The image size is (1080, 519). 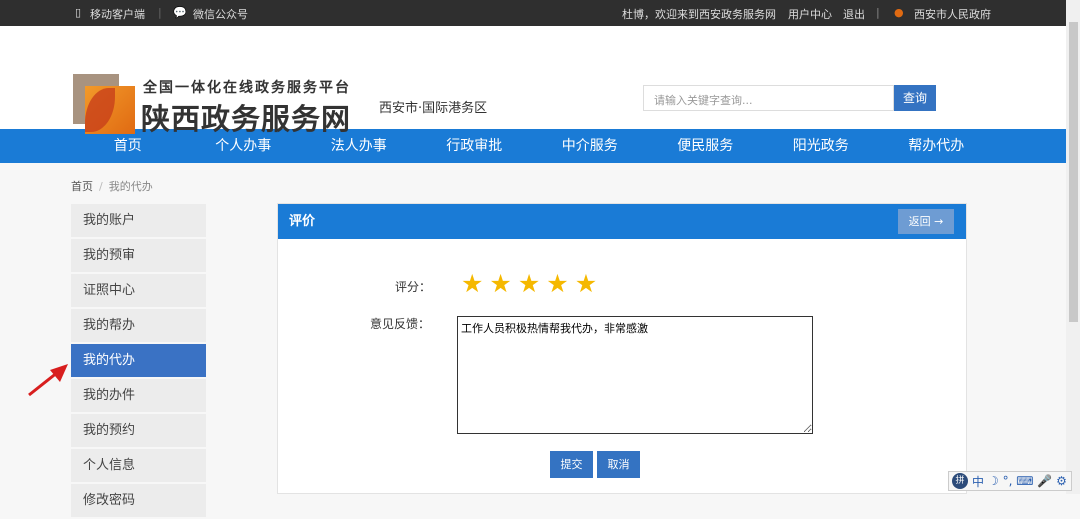 What do you see at coordinates (48, 380) in the screenshot?
I see `red-arrow-annotation` at bounding box center [48, 380].